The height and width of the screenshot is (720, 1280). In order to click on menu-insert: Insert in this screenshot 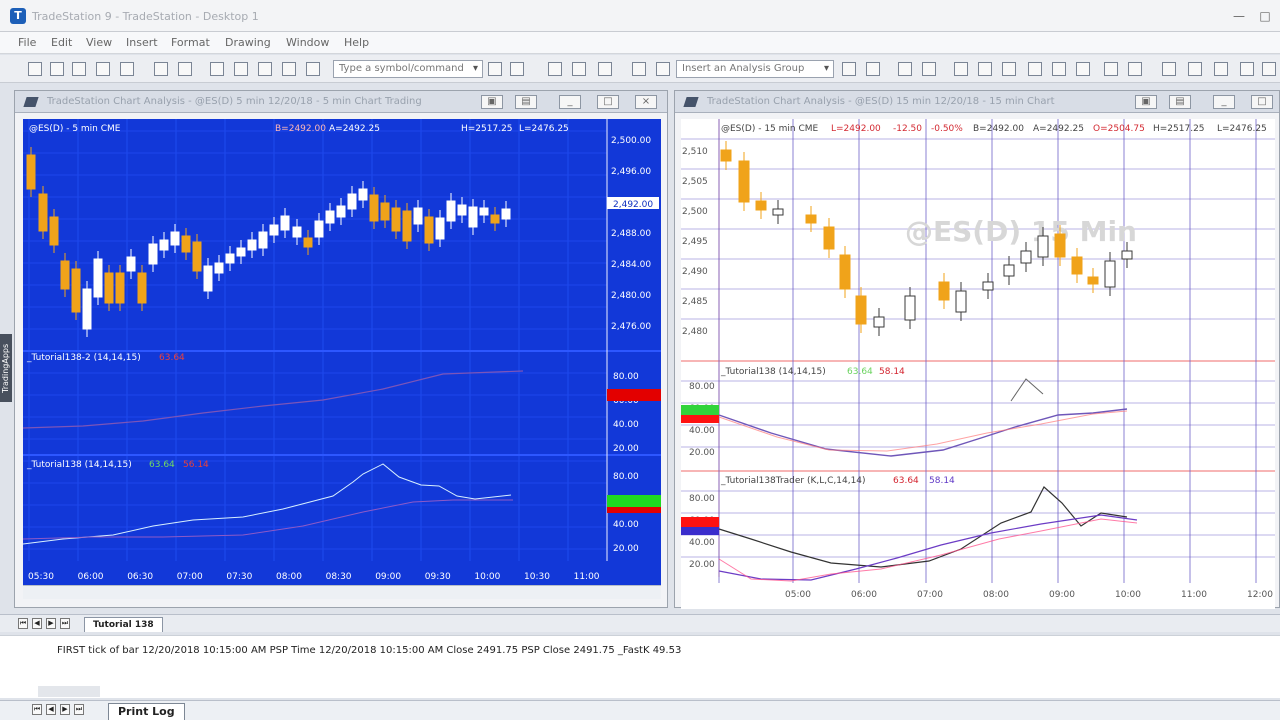, I will do `click(142, 42)`.